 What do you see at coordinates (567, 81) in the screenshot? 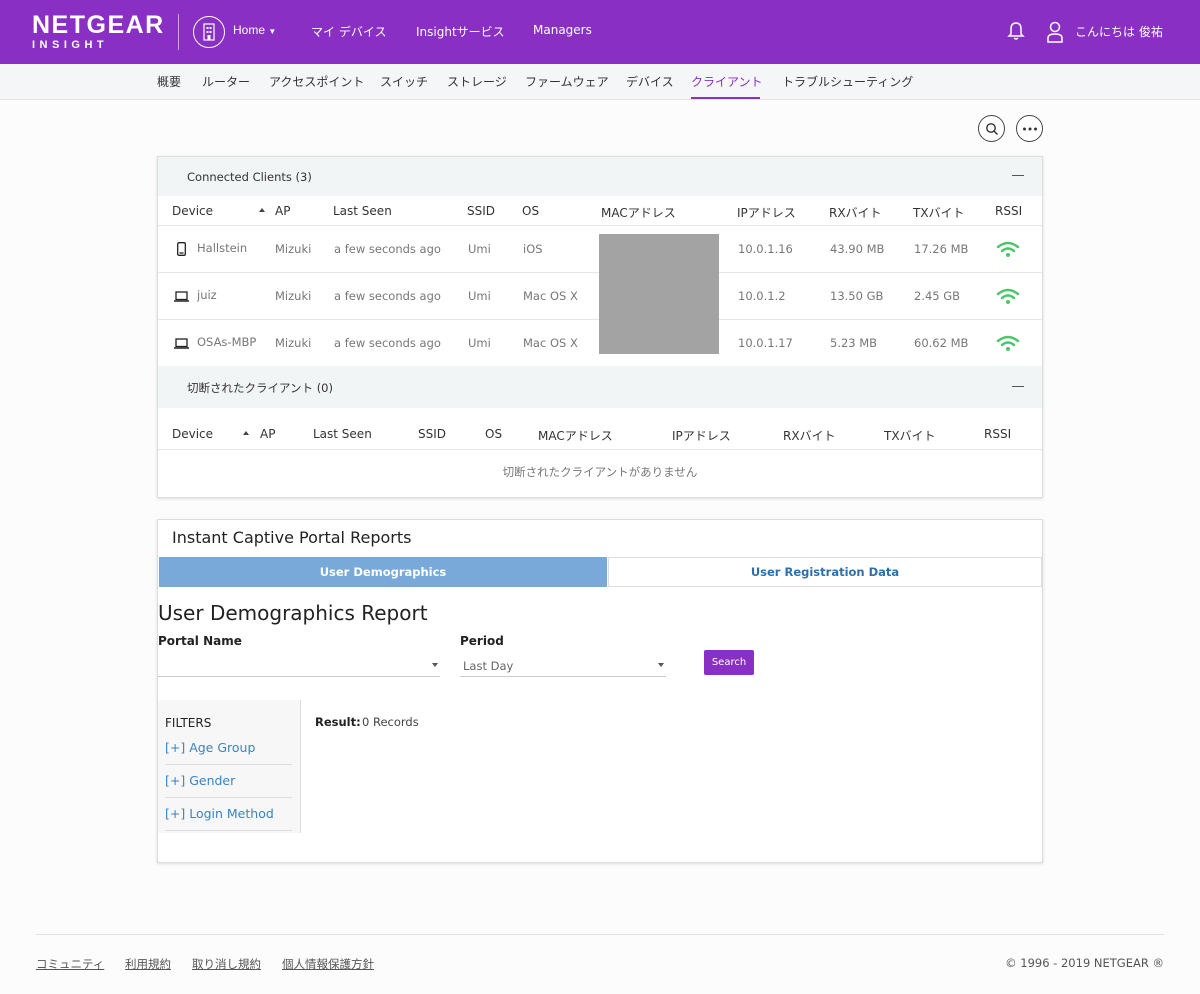
I see `subnav-firmware: ファームウェア` at bounding box center [567, 81].